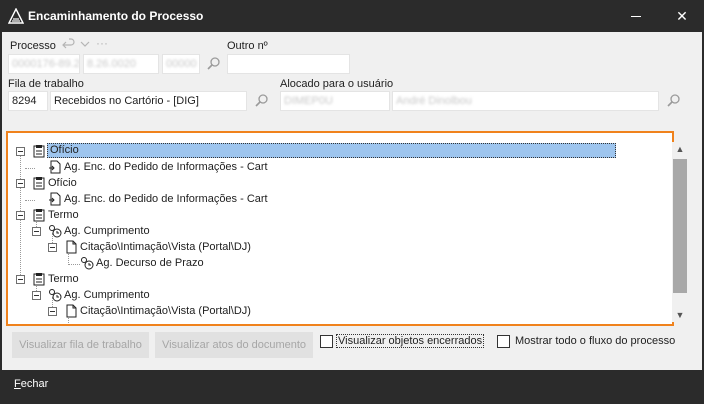  I want to click on processo-field-3: 00000, so click(181, 64).